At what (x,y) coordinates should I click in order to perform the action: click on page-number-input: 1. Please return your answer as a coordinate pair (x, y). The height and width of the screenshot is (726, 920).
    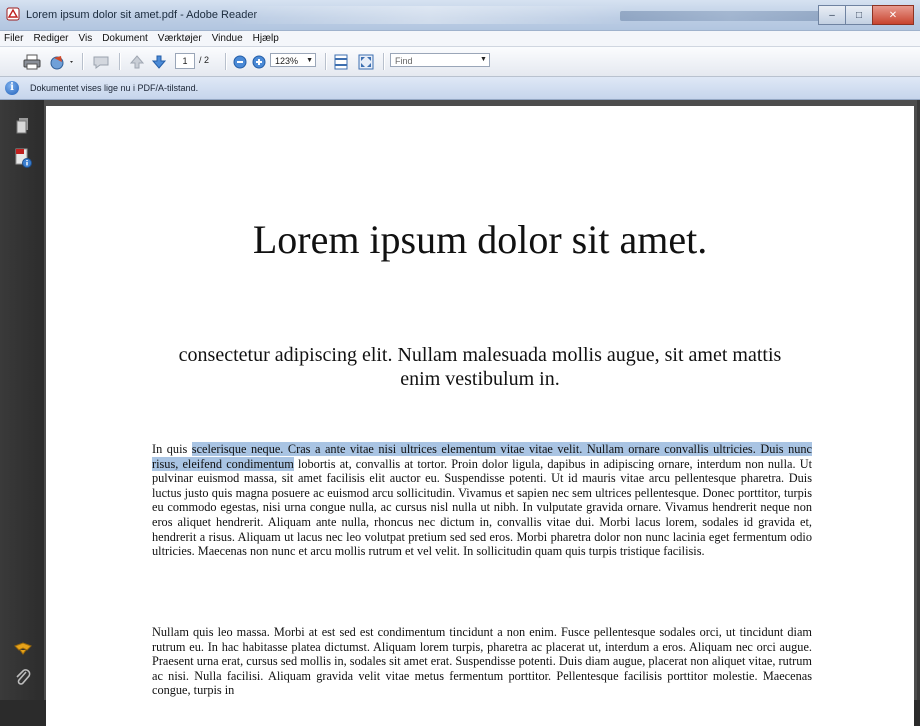
    Looking at the image, I should click on (185, 61).